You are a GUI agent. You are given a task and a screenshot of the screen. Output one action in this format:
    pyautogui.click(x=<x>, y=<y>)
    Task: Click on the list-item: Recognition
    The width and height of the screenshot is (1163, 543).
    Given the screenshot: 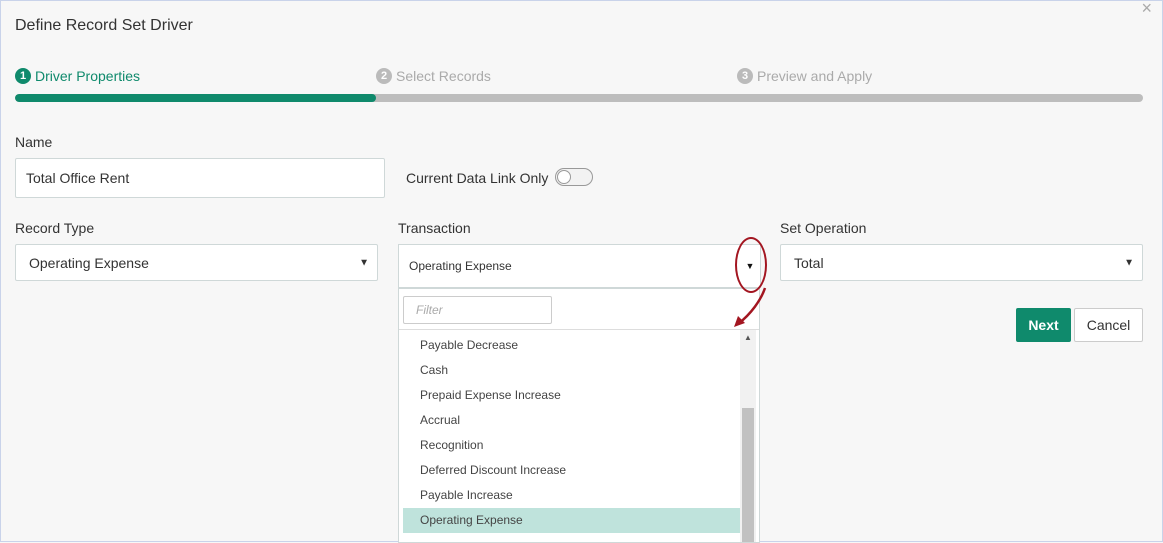 What is the action you would take?
    pyautogui.click(x=571, y=445)
    